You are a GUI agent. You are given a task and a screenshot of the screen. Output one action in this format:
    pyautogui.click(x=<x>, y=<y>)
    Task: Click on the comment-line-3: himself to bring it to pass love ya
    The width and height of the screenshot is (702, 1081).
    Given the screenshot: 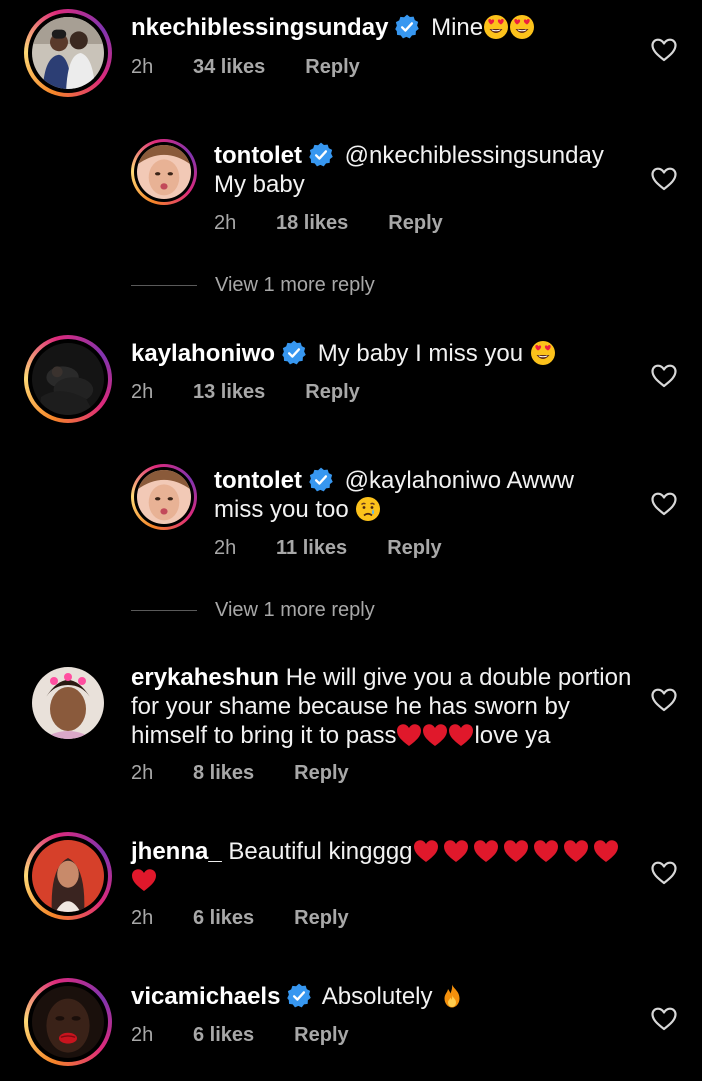 What is the action you would take?
    pyautogui.click(x=381, y=735)
    